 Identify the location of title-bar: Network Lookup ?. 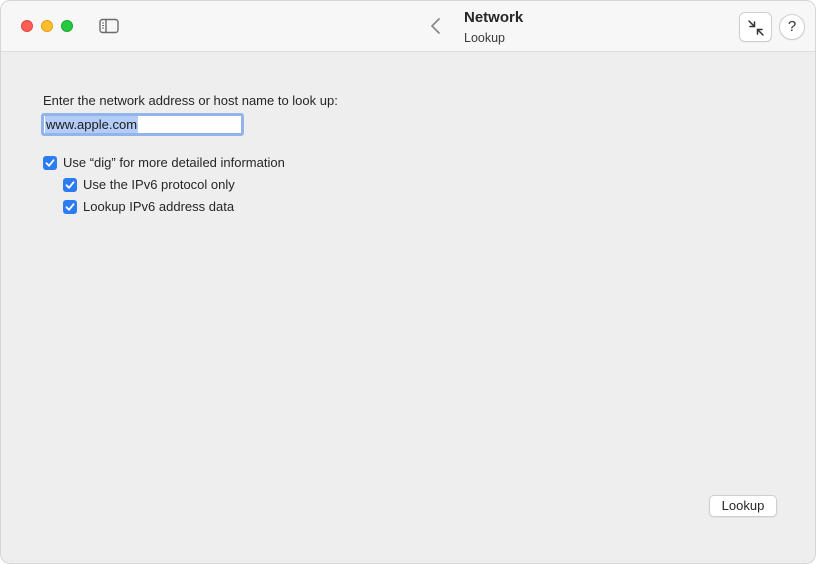
(408, 26).